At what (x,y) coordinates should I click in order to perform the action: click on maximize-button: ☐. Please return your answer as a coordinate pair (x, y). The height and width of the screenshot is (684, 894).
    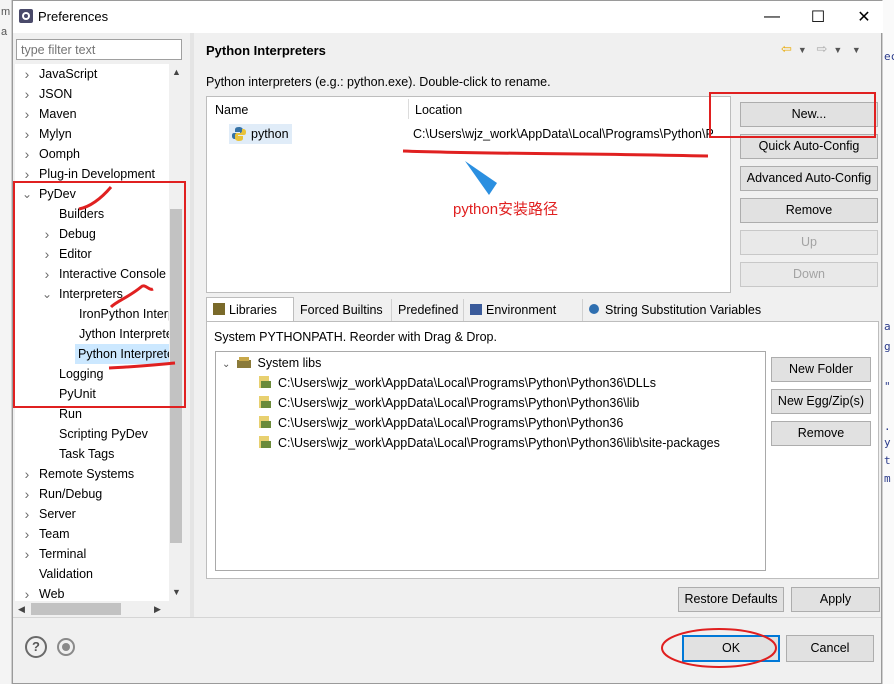
    Looking at the image, I should click on (818, 17).